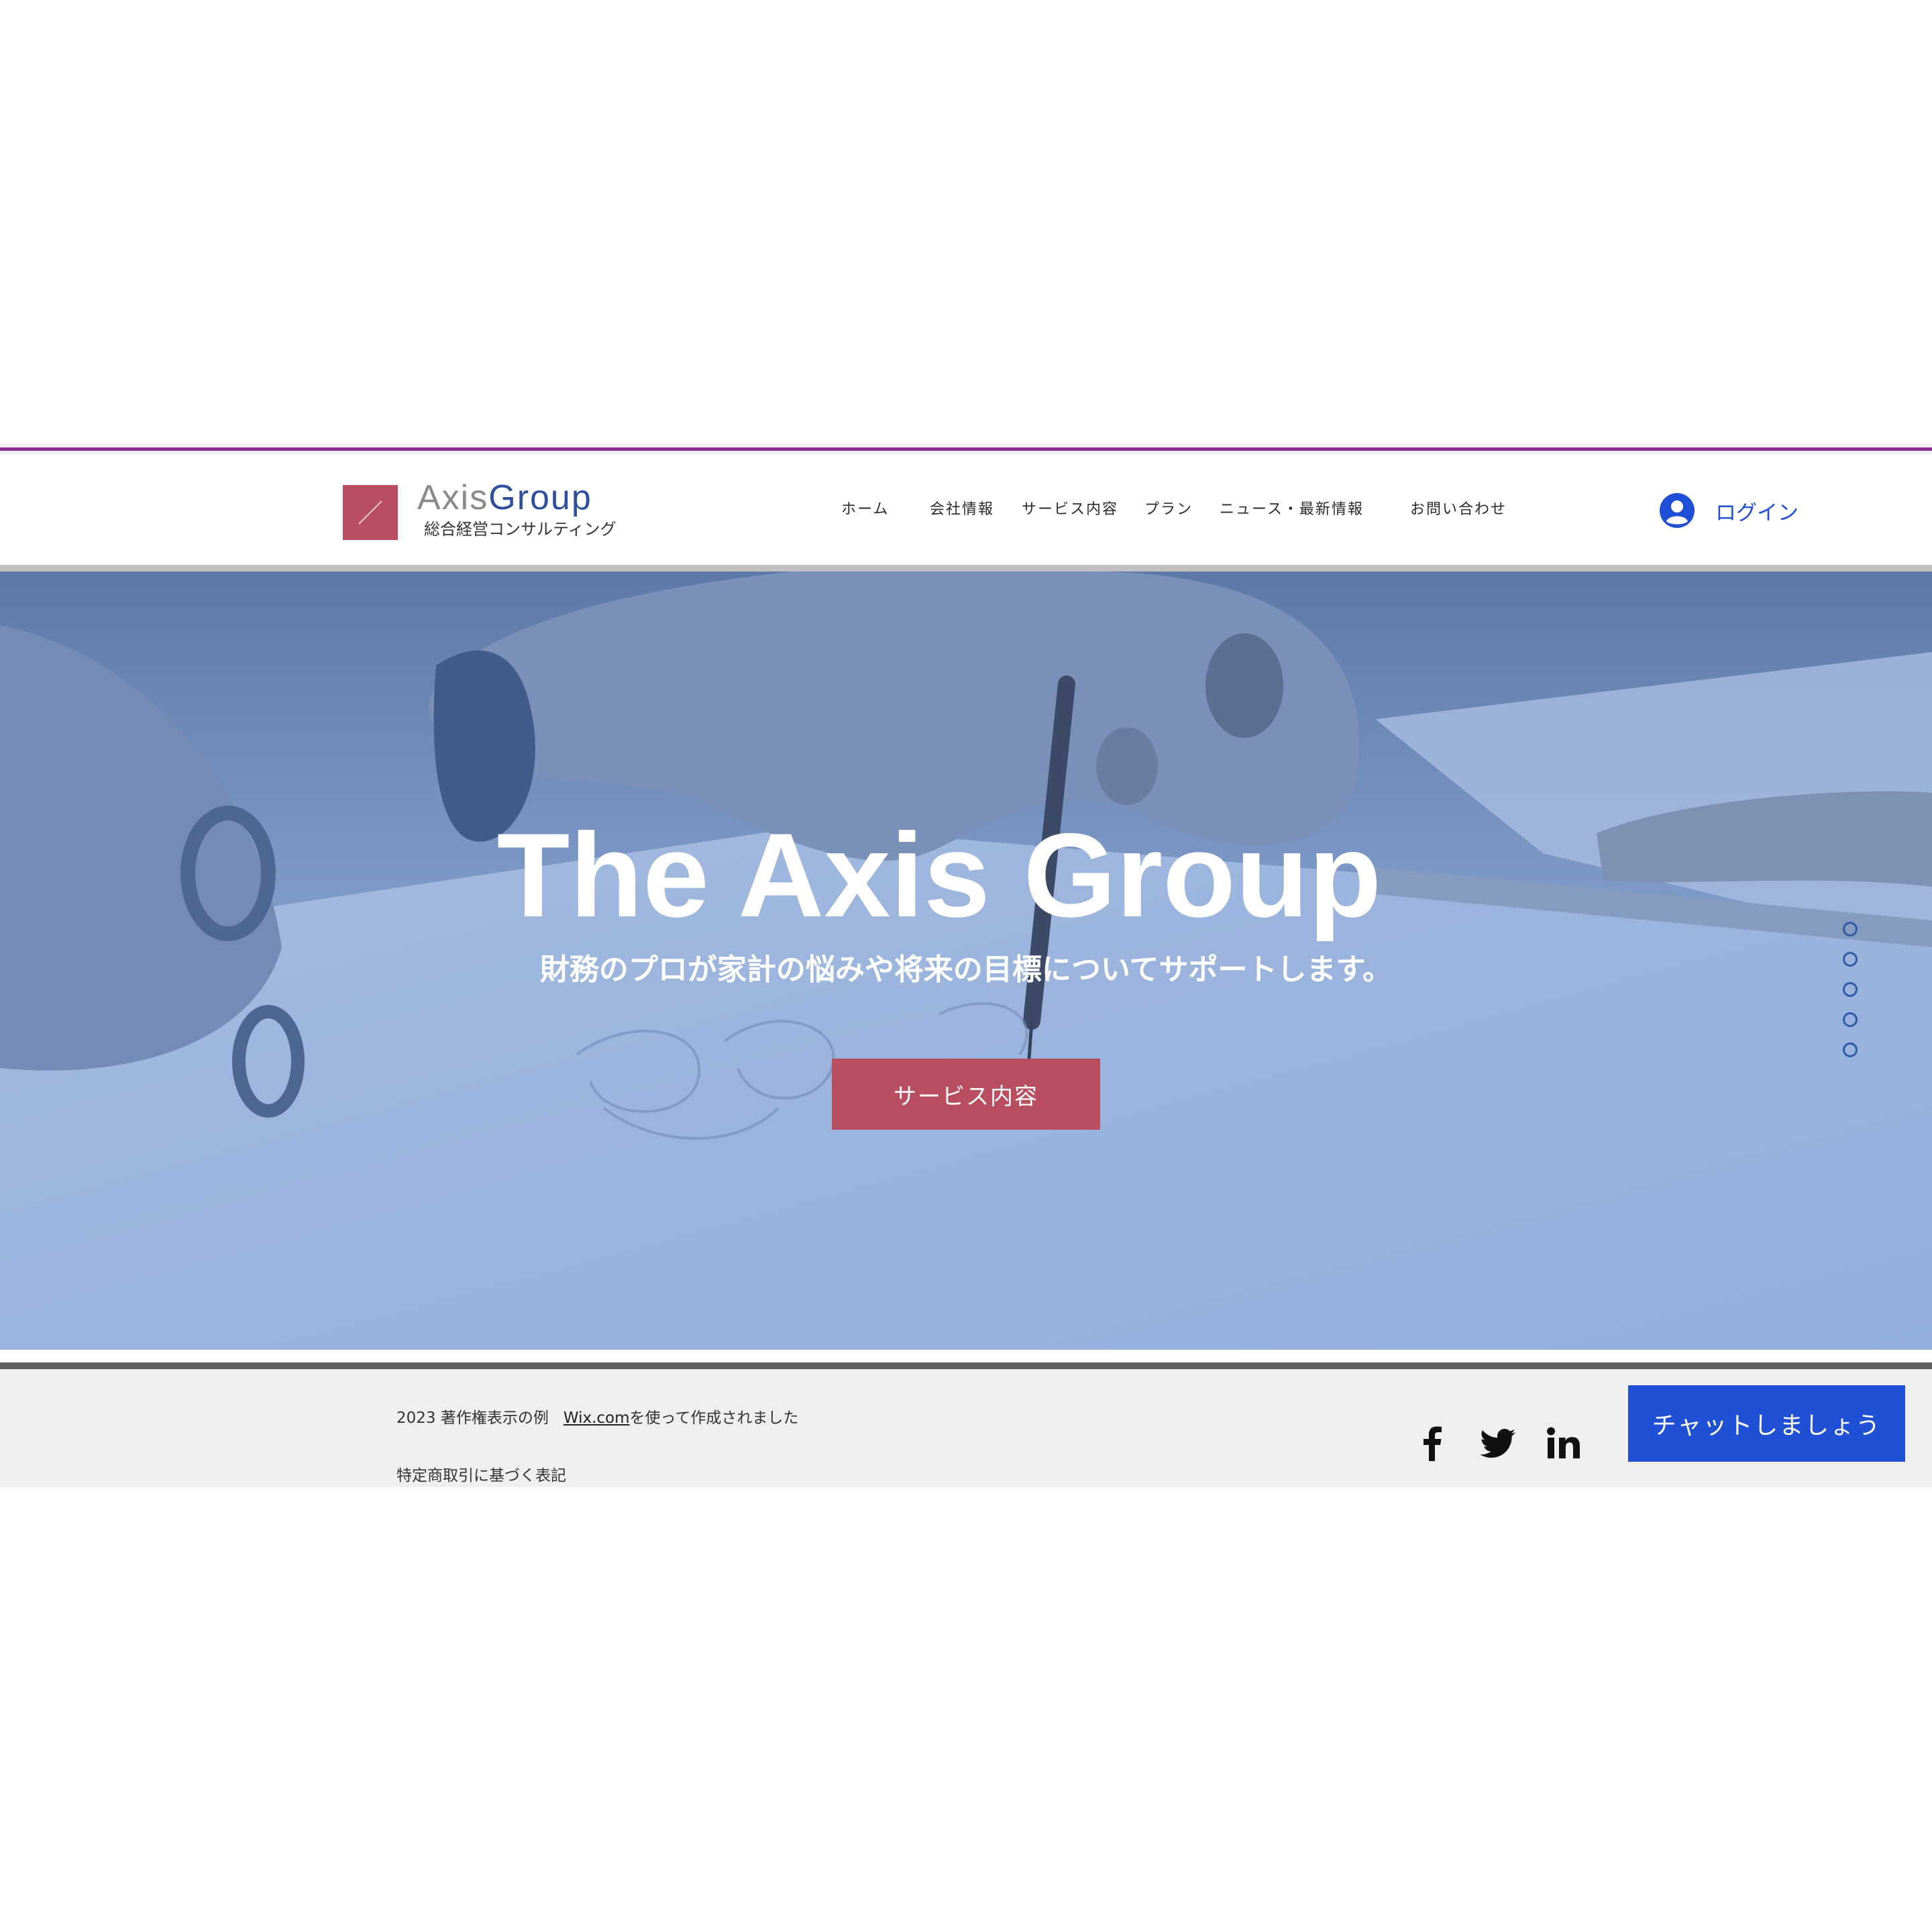  I want to click on facebook-icon, so click(1433, 1443).